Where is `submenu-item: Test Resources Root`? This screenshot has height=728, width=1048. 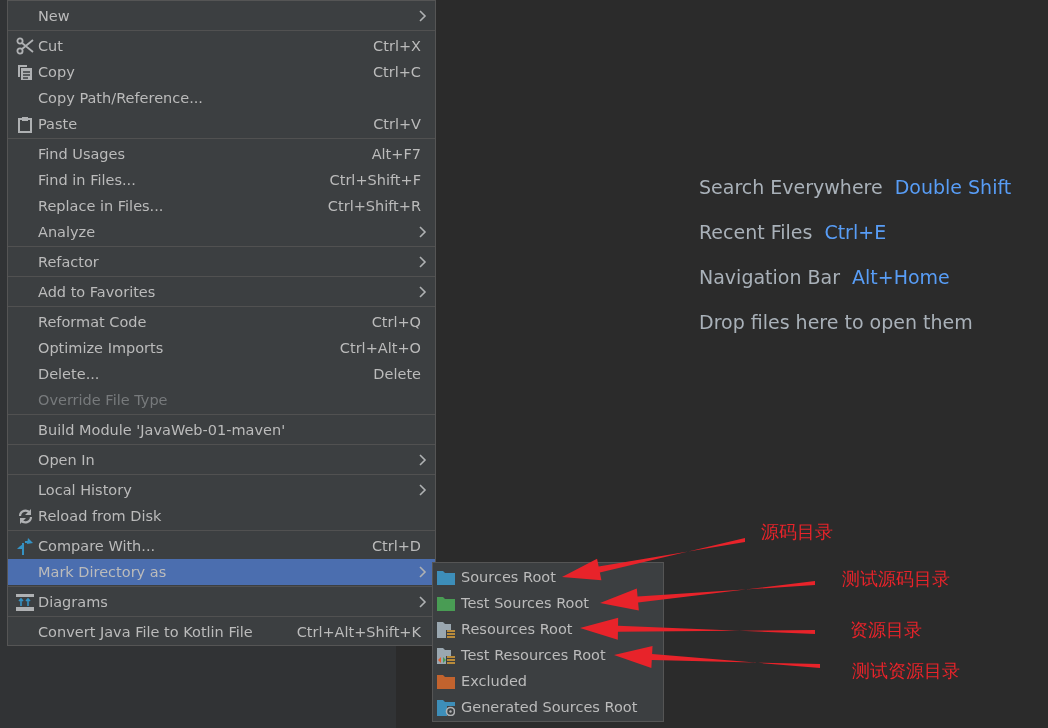
submenu-item: Test Resources Root is located at coordinates (533, 655).